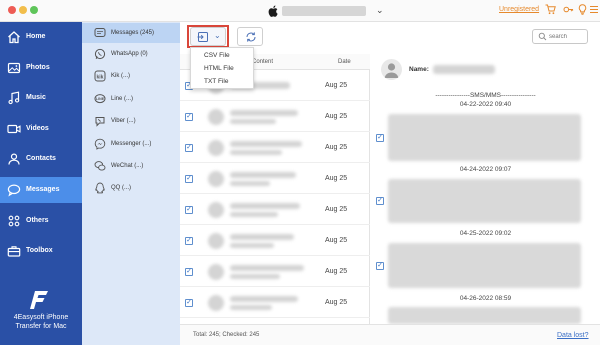 Image resolution: width=600 pixels, height=345 pixels. What do you see at coordinates (485, 104) in the screenshot?
I see `message-timestamp: 04-22-2022 09:40` at bounding box center [485, 104].